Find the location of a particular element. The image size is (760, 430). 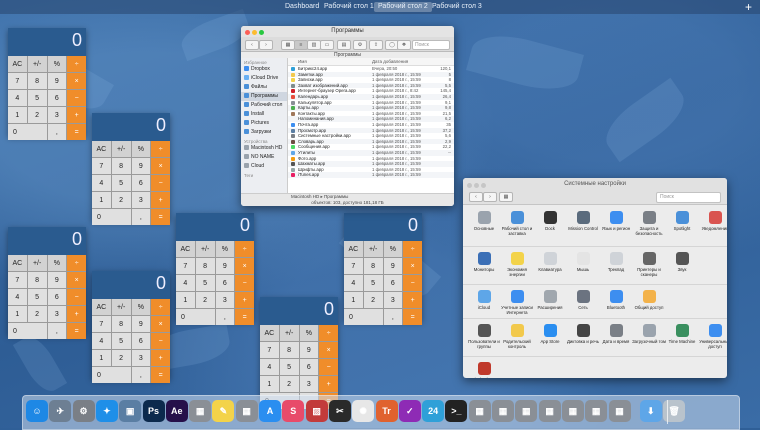

system-preferences-icon: ⚙ is located at coordinates (83, 411).